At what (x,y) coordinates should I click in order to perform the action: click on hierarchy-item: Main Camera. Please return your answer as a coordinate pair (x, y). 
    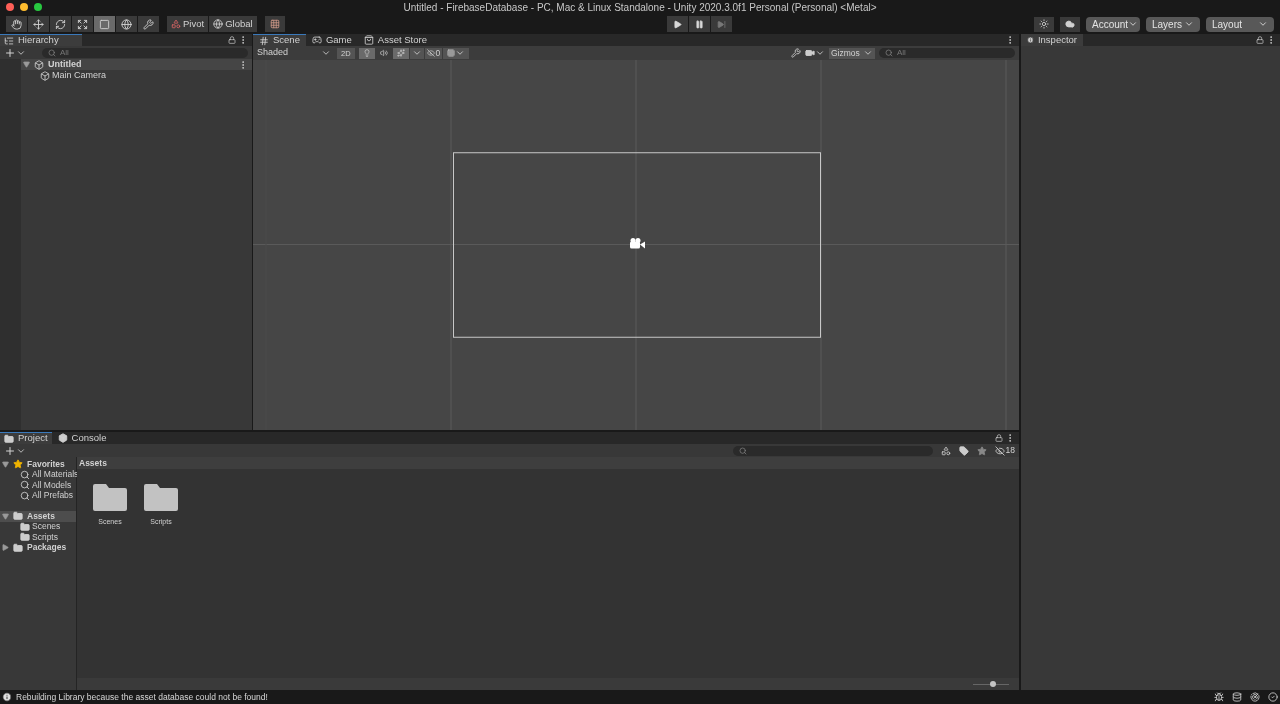
    Looking at the image, I should click on (136, 75).